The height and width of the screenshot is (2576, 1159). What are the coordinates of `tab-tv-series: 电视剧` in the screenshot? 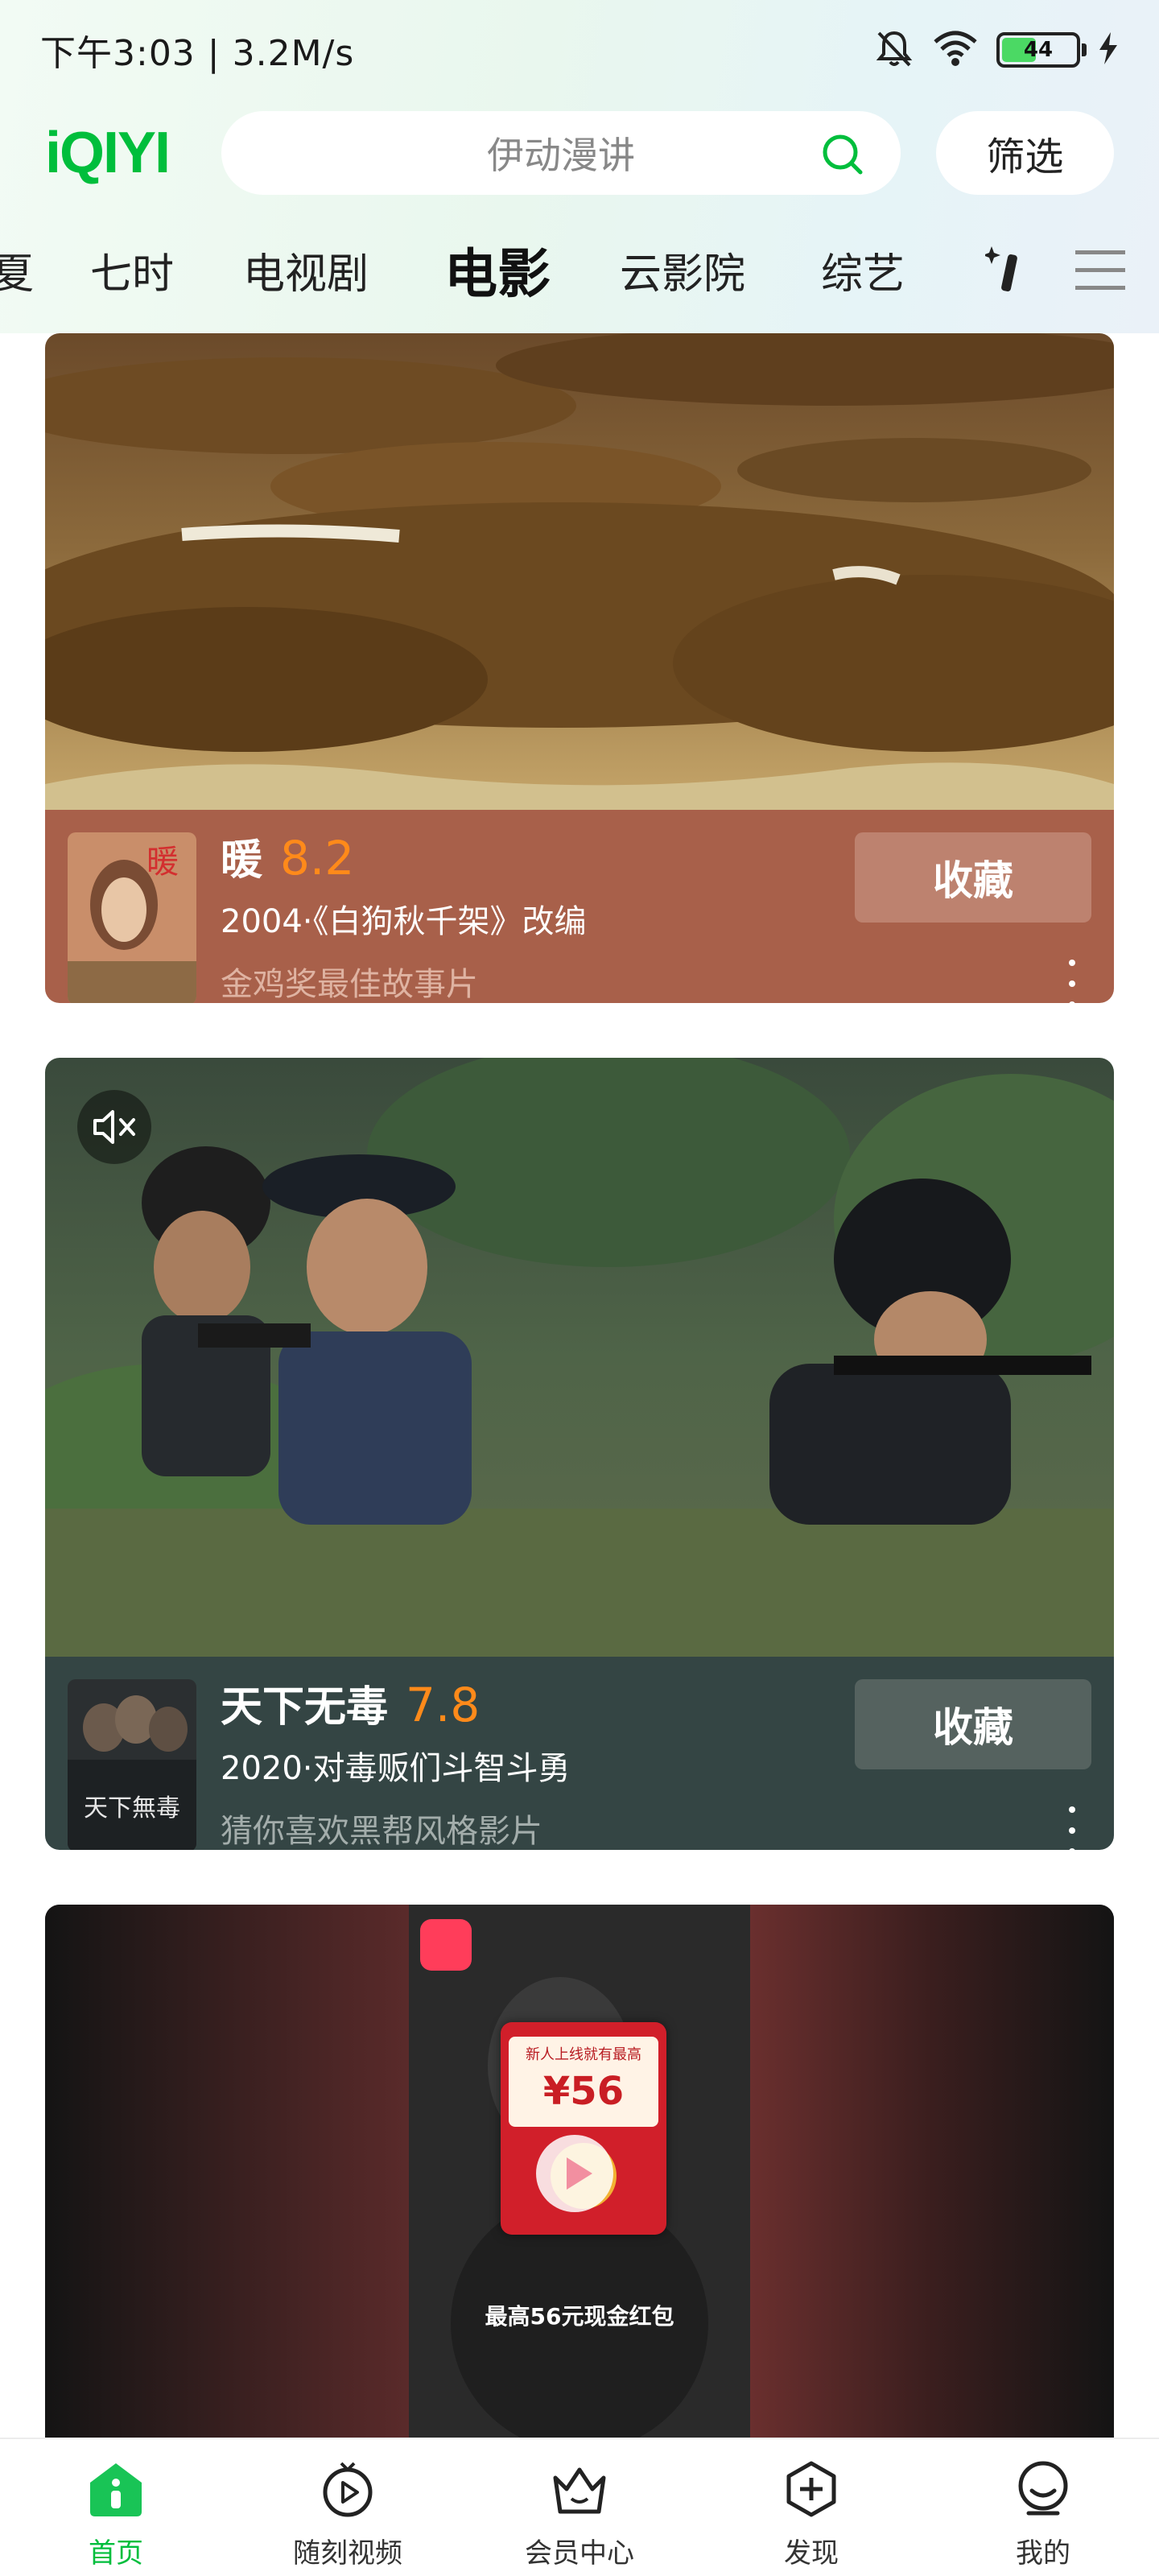 It's located at (306, 270).